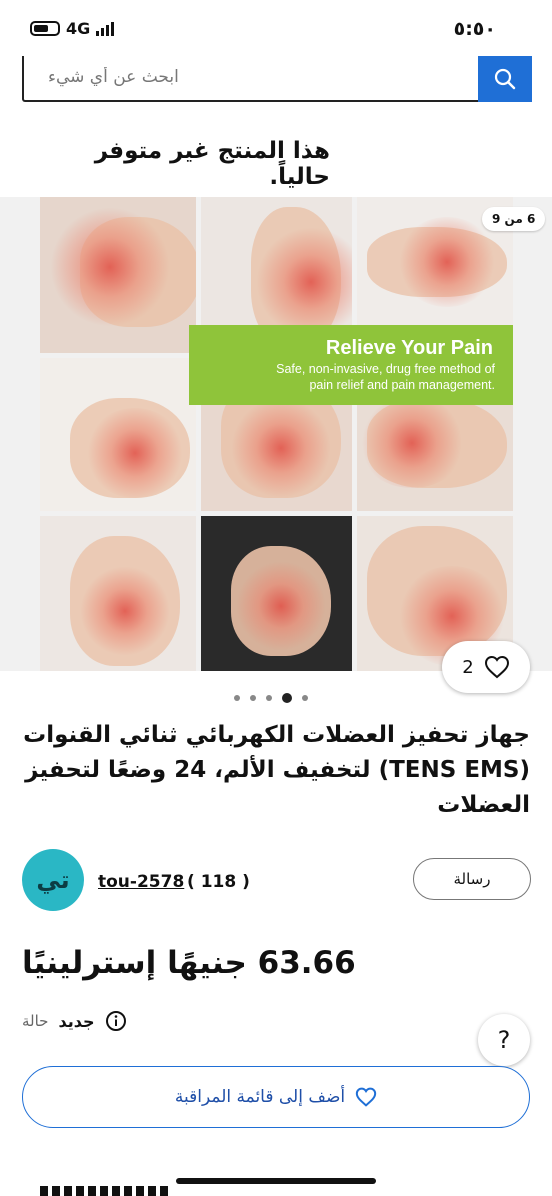  I want to click on availability-notice: هذا المنتج غير متوفر حالياً., so click(212, 164).